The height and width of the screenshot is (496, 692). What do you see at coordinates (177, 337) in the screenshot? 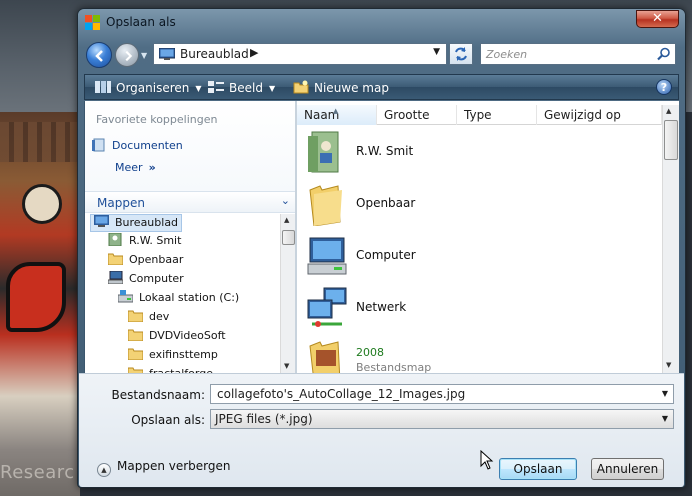
I see `tree-item-dvdvideosoft: DVDVideoSoft` at bounding box center [177, 337].